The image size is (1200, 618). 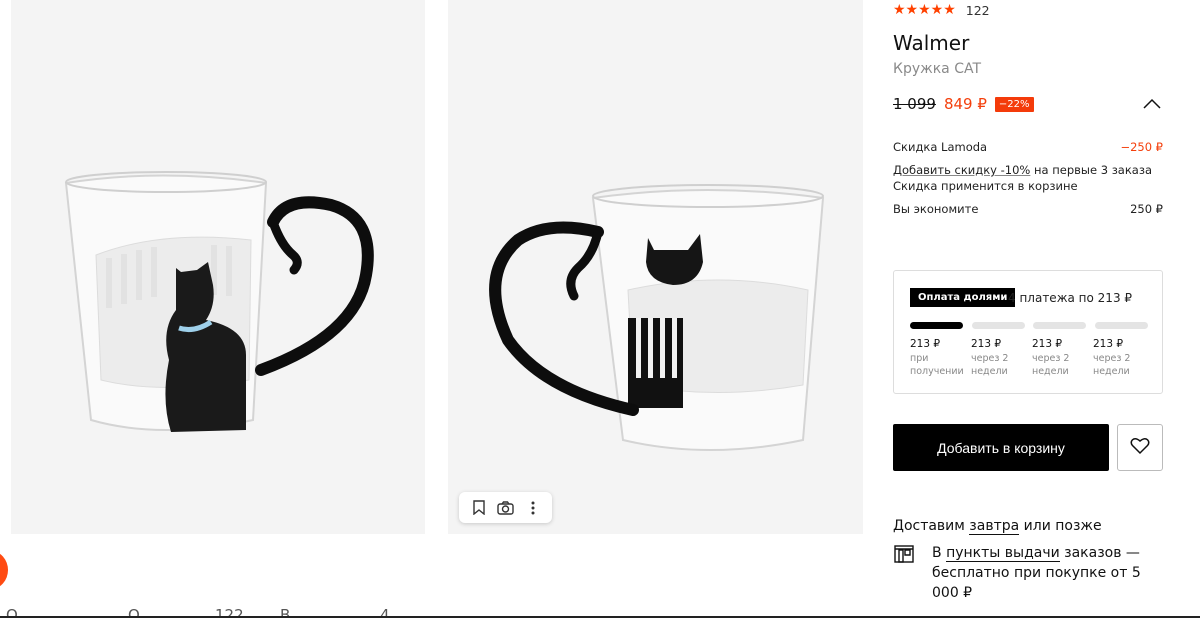 I want to click on add-discount-rest: на первые 3 заказа, so click(x=1091, y=170).